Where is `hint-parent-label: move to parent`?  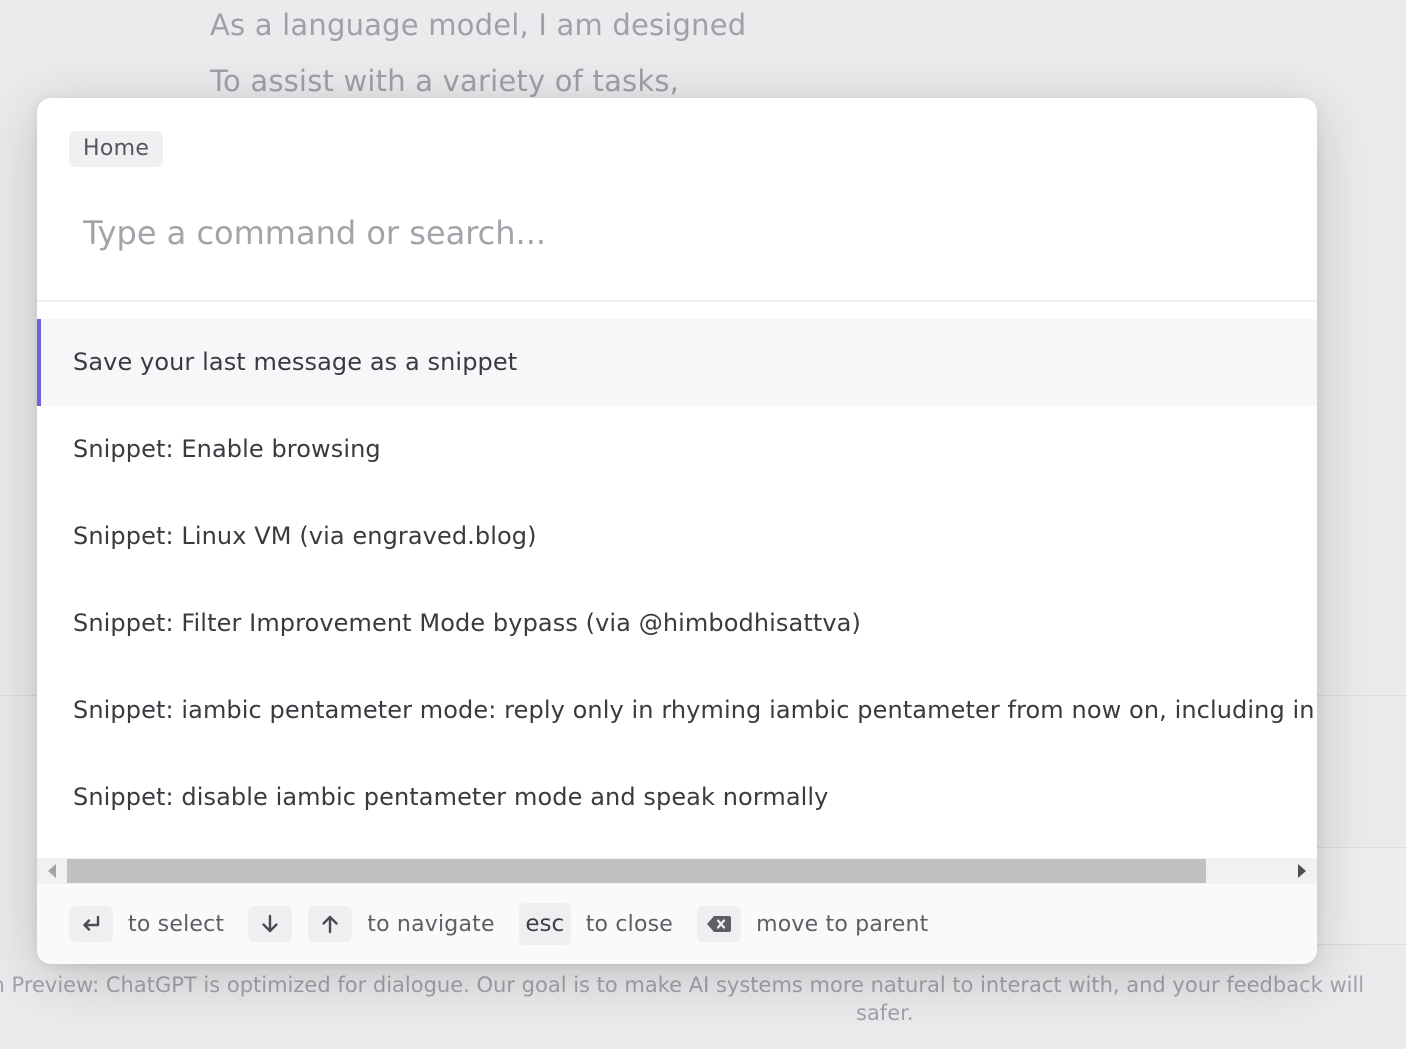
hint-parent-label: move to parent is located at coordinates (842, 924).